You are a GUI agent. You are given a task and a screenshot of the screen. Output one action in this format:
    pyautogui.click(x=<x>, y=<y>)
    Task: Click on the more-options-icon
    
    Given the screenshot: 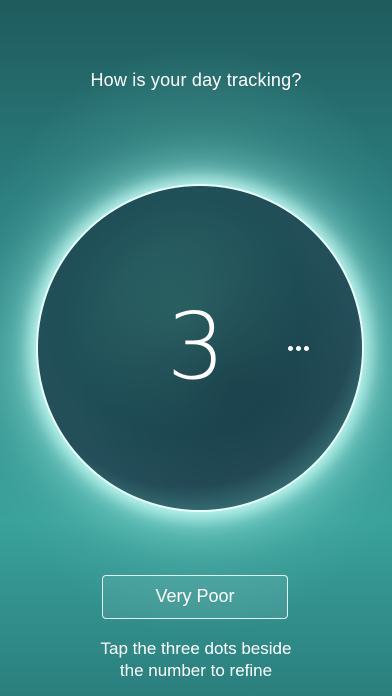 What is the action you would take?
    pyautogui.click(x=298, y=348)
    